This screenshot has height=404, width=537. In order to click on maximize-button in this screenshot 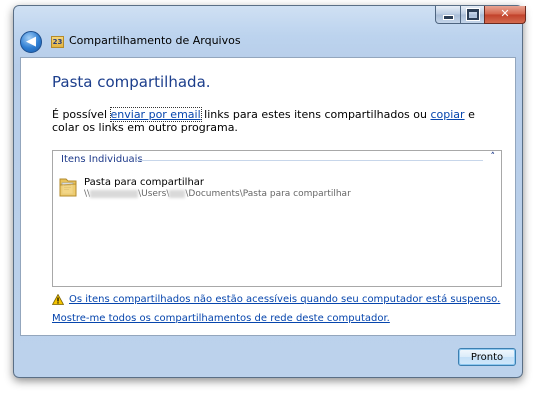, I will do `click(472, 15)`.